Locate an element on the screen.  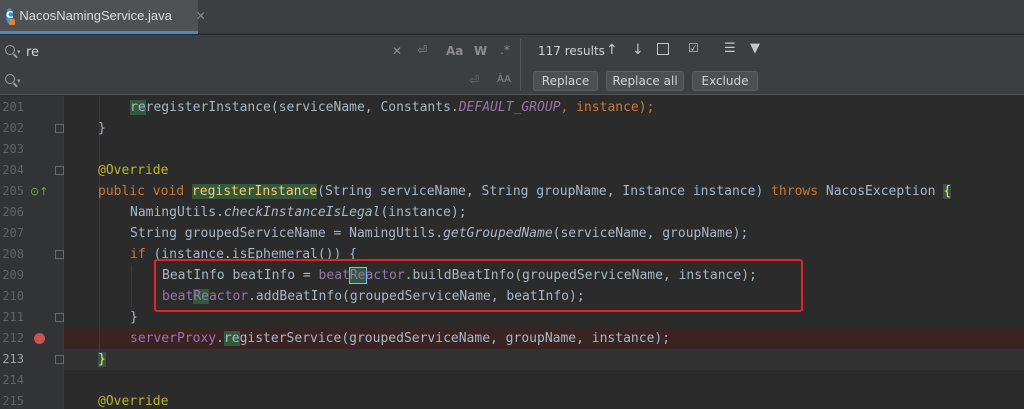
line-number: 209 is located at coordinates (13, 275).